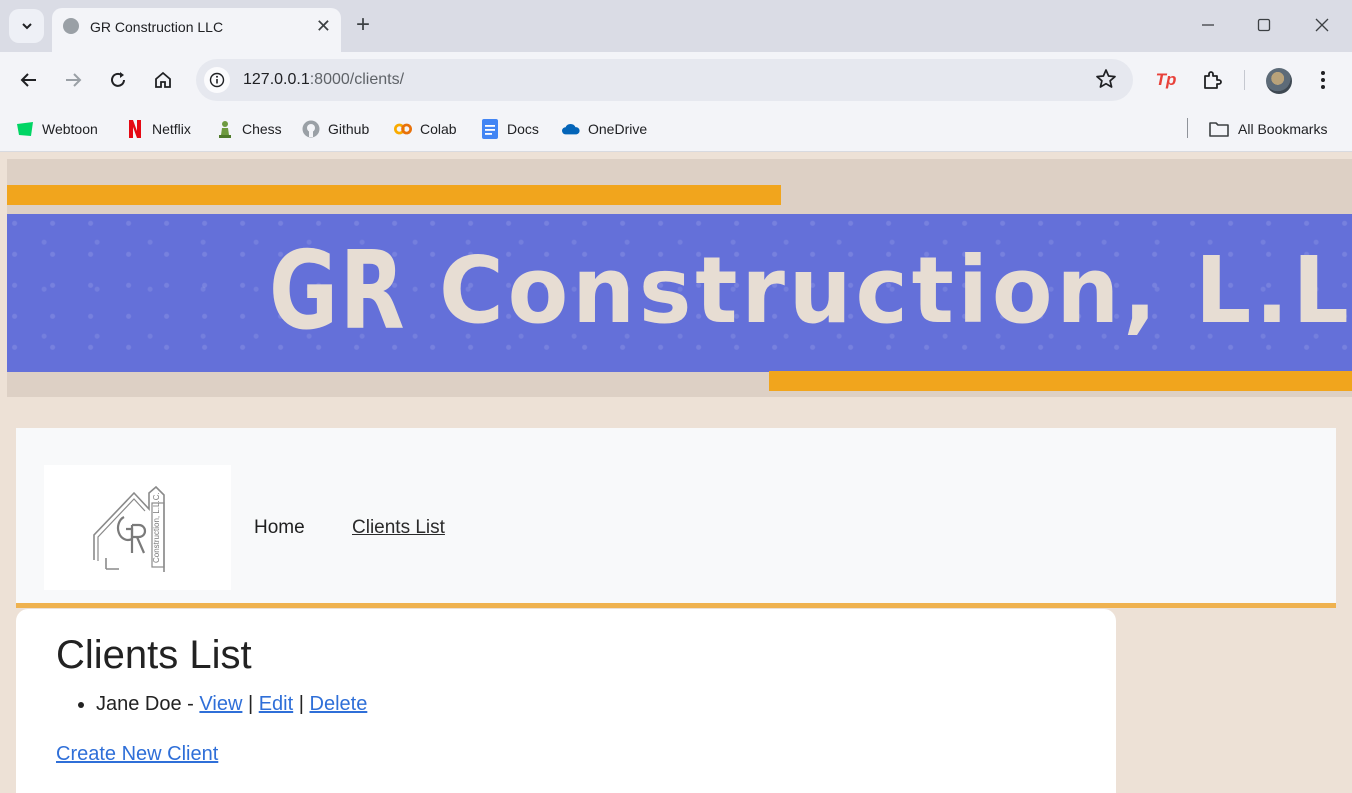  I want to click on tp-extension-label: Tp, so click(1166, 79).